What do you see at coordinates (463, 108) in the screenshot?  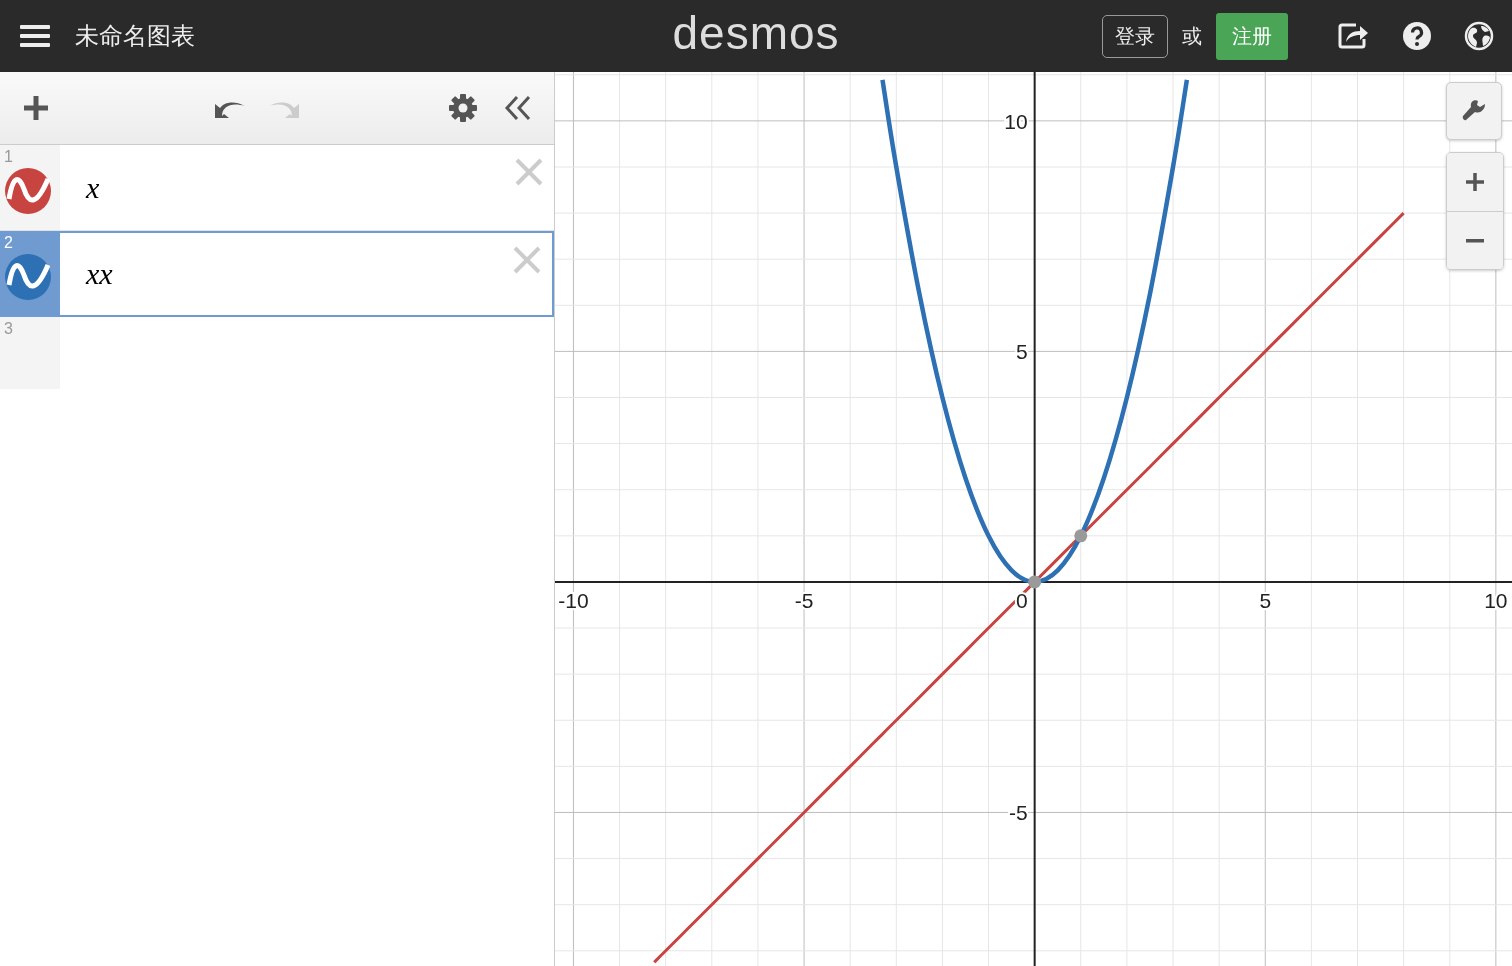 I see `settings-icon` at bounding box center [463, 108].